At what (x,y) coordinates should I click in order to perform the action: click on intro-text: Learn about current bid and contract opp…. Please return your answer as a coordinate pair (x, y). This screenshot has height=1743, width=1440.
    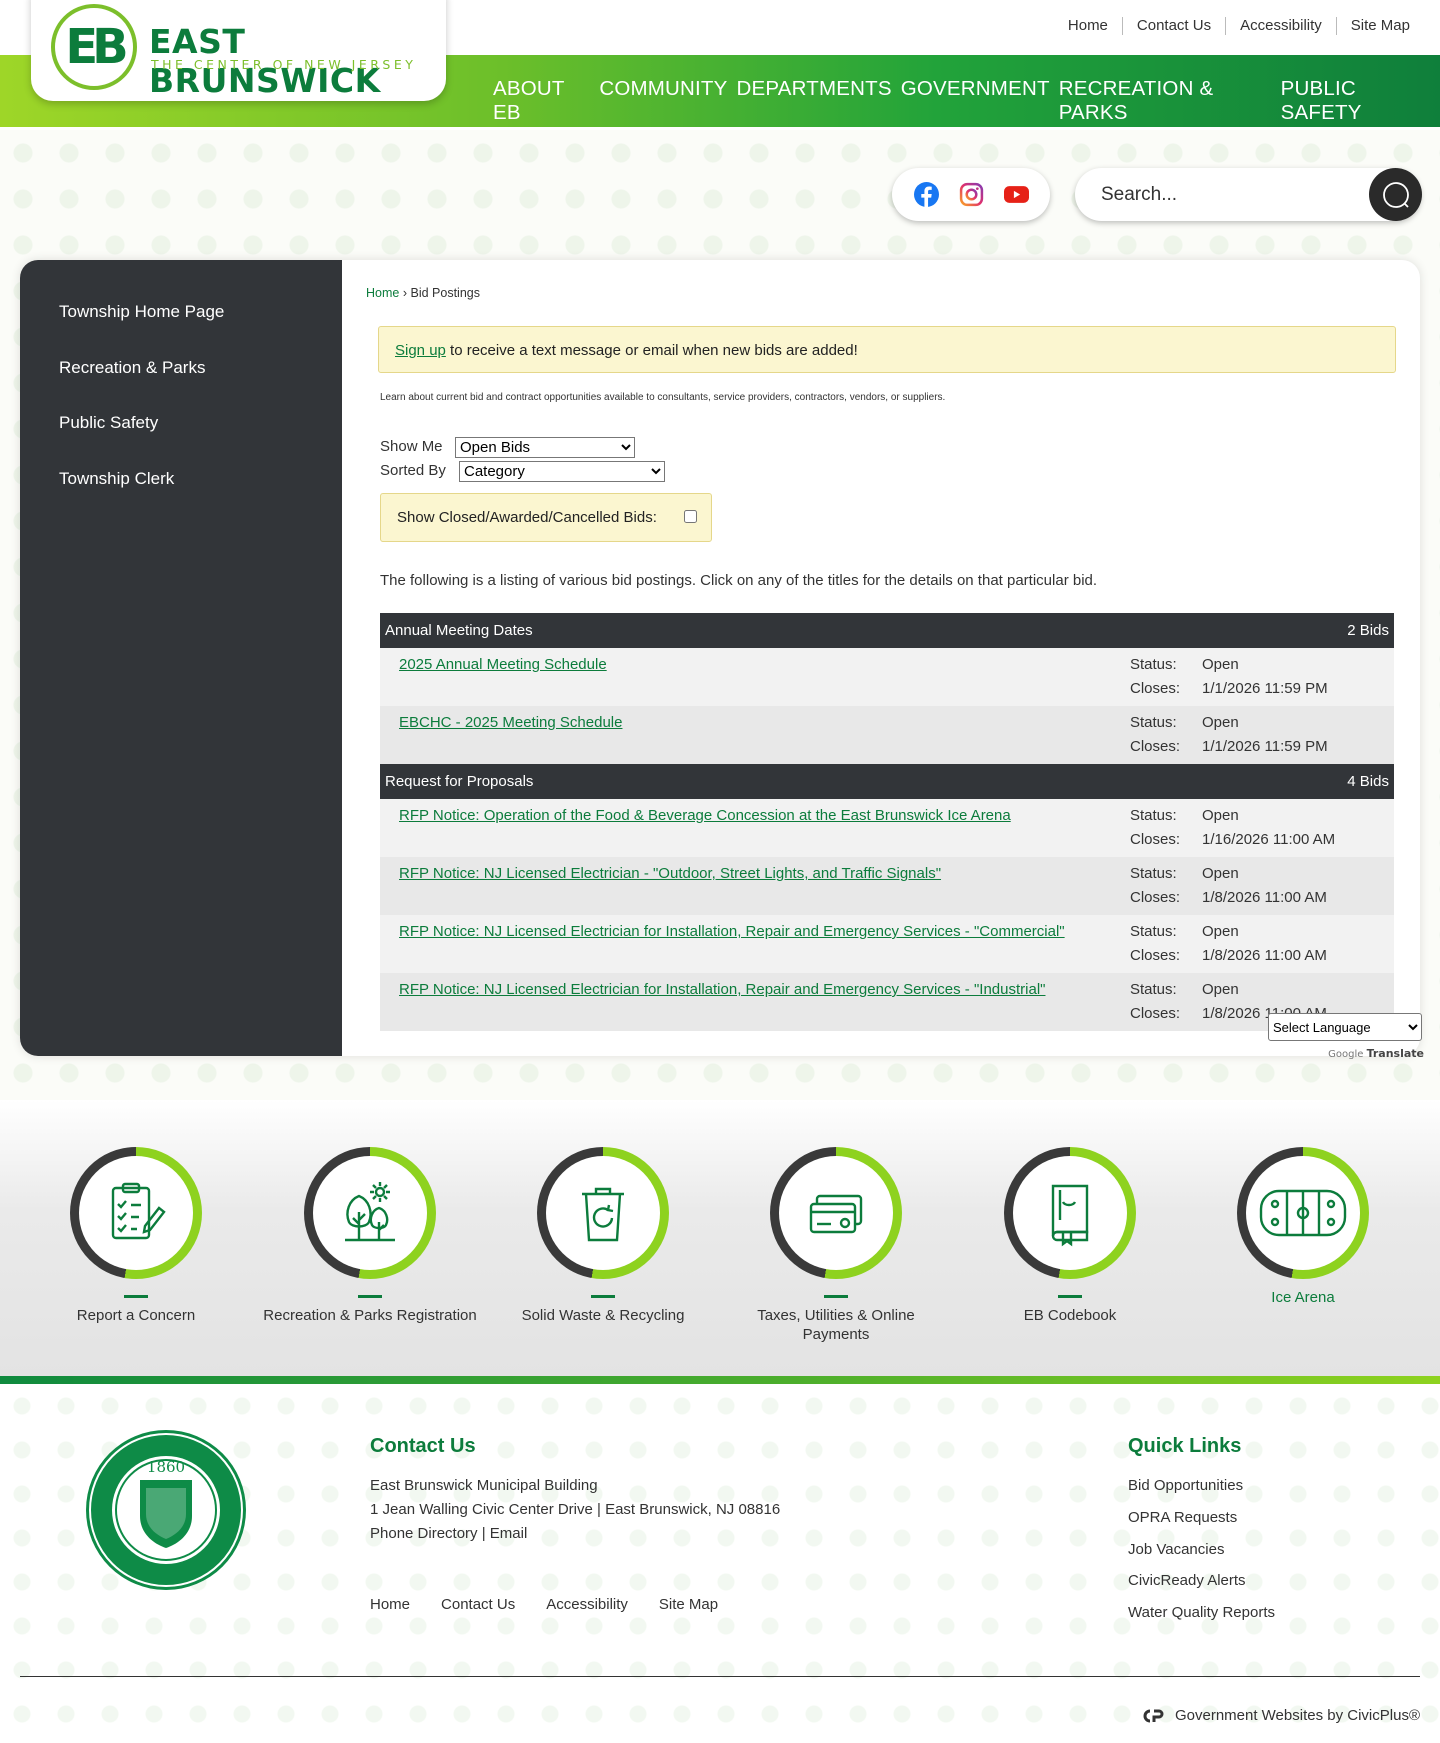
    Looking at the image, I should click on (663, 397).